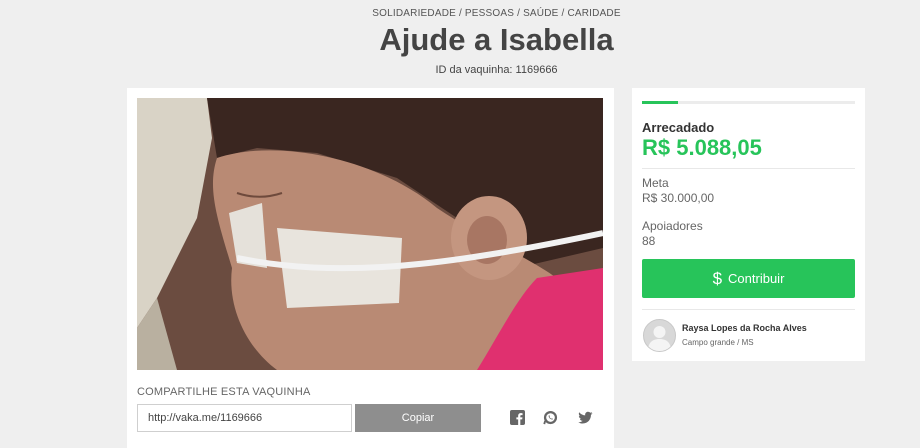  Describe the element at coordinates (224, 392) in the screenshot. I see `share-label: COMPARTILHE ESTA VAQUINHA` at that location.